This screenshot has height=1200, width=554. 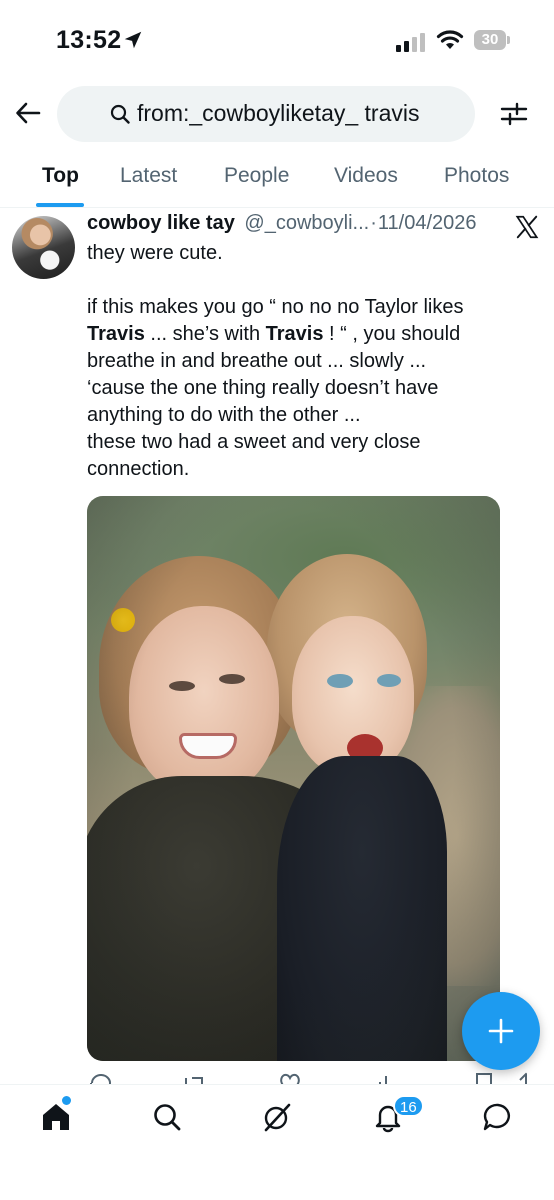 I want to click on tweet-line: these two had a sweet and very close, so click(x=254, y=442).